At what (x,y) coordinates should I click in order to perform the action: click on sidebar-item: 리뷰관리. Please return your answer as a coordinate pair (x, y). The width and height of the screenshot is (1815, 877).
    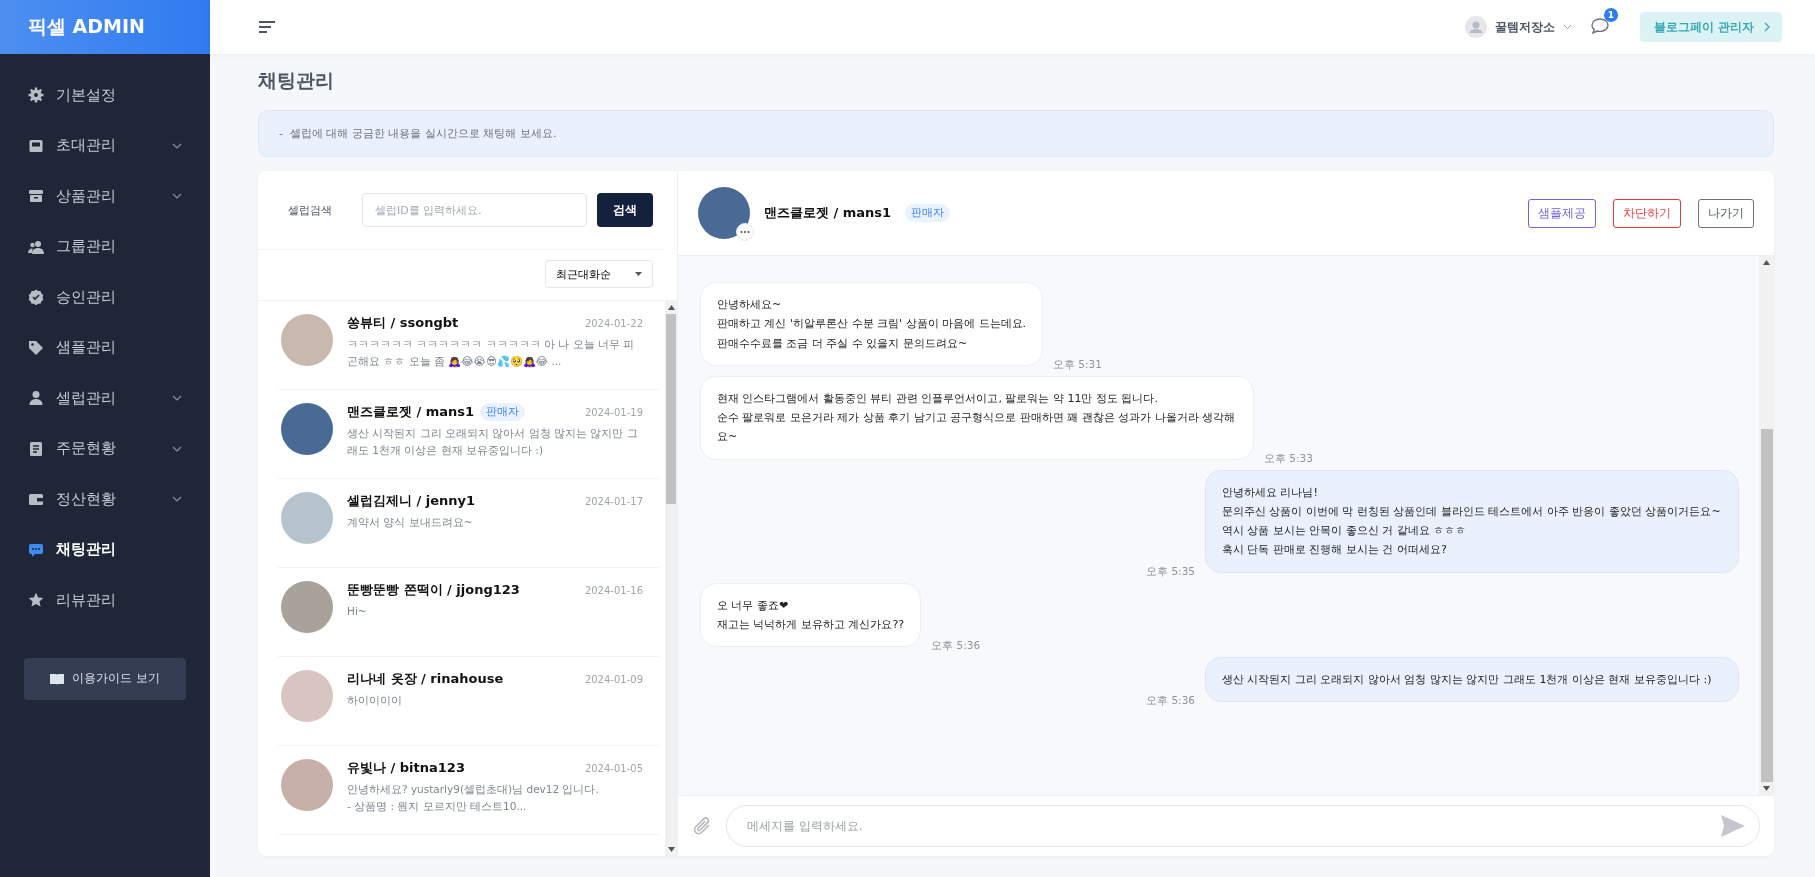
    Looking at the image, I should click on (105, 600).